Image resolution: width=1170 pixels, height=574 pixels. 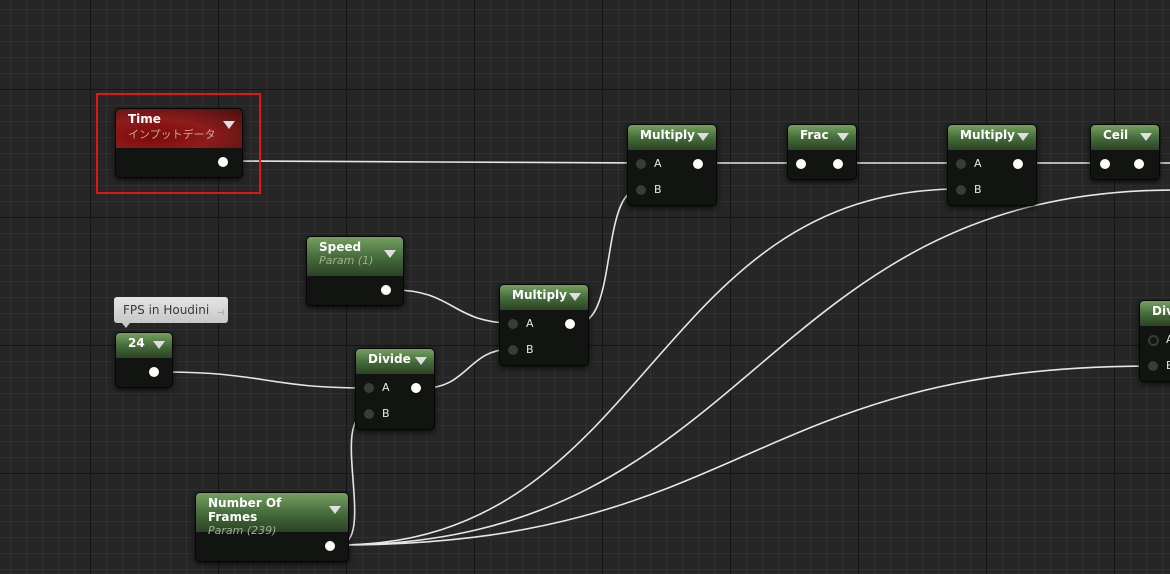 I want to click on number-of-frames-param-node: Number Of Frames Param (239), so click(x=272, y=527).